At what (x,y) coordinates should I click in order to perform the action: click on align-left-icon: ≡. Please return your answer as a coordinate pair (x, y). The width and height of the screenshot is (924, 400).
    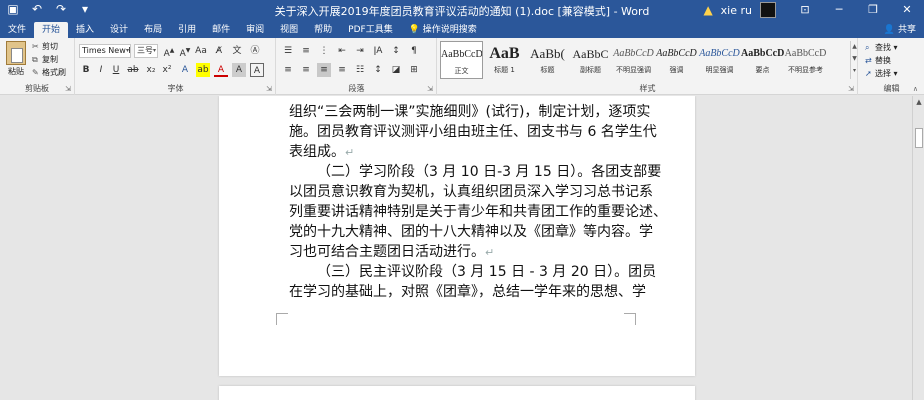
    Looking at the image, I should click on (288, 70).